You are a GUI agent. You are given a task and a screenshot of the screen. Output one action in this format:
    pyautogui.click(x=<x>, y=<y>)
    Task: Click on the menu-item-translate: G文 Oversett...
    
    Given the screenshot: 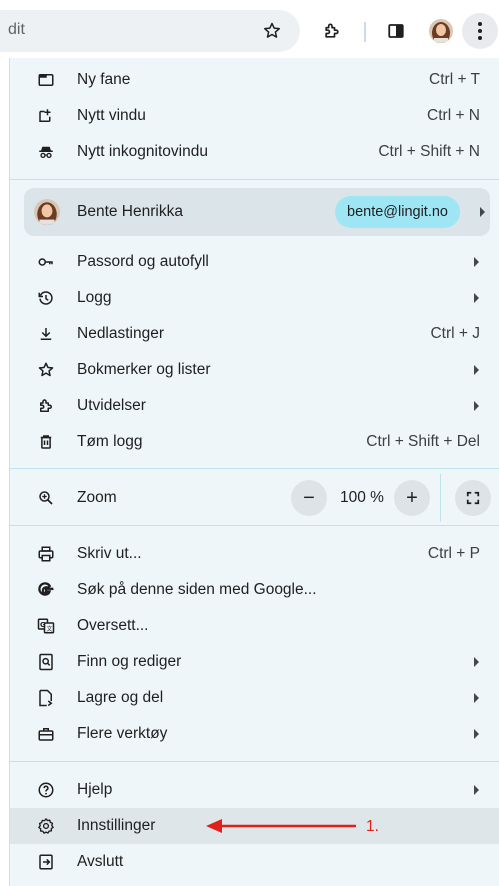 What is the action you would take?
    pyautogui.click(x=254, y=626)
    